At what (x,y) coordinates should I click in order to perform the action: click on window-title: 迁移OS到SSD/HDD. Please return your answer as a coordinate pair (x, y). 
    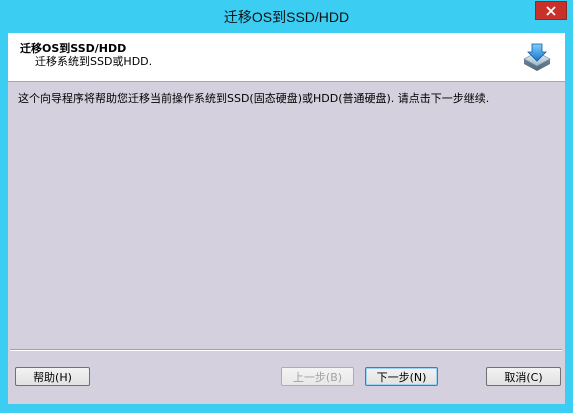
    Looking at the image, I should click on (286, 17).